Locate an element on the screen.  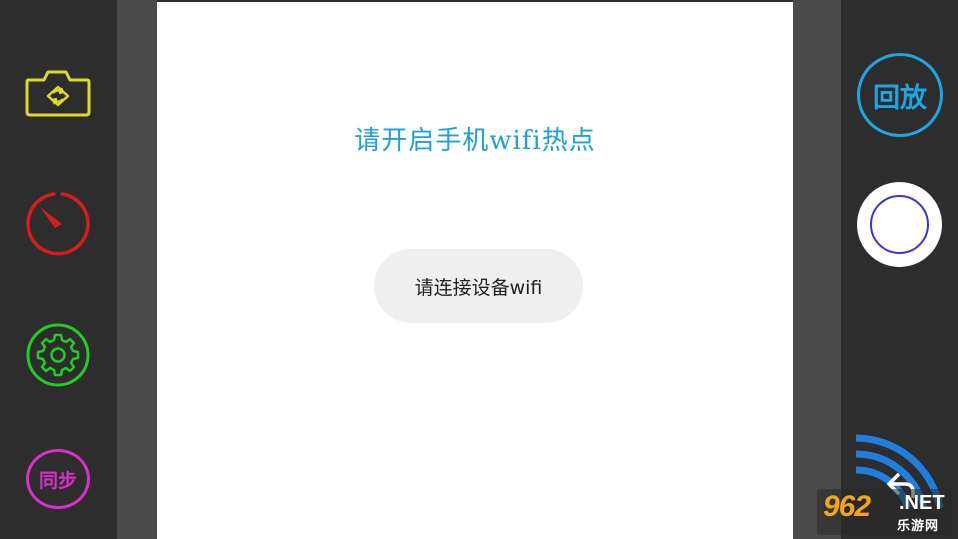
playback-button: 回放 is located at coordinates (900, 95).